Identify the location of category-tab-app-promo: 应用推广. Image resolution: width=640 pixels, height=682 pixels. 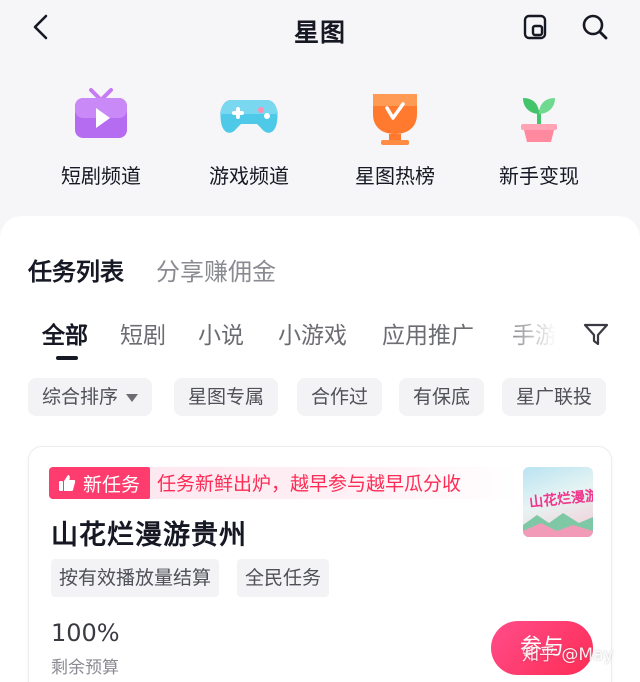
(428, 333).